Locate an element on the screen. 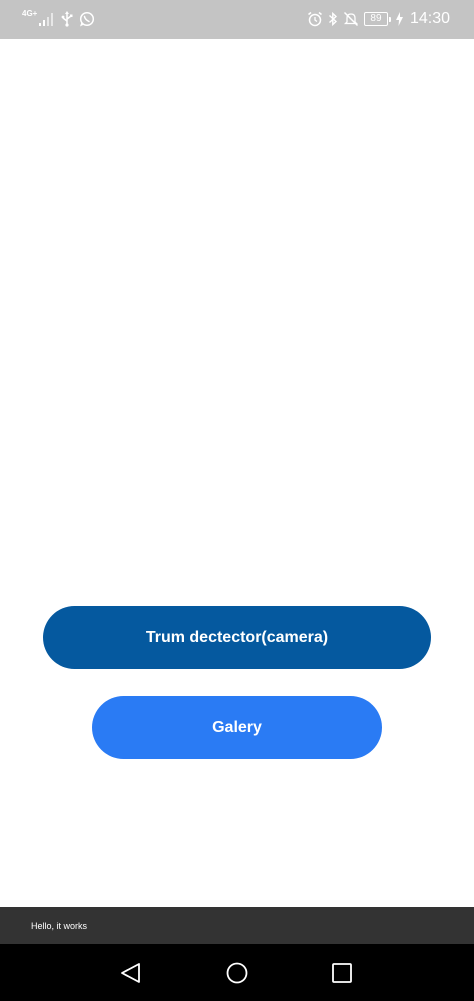 Image resolution: width=474 pixels, height=1001 pixels. battery-icon: 89 is located at coordinates (377, 19).